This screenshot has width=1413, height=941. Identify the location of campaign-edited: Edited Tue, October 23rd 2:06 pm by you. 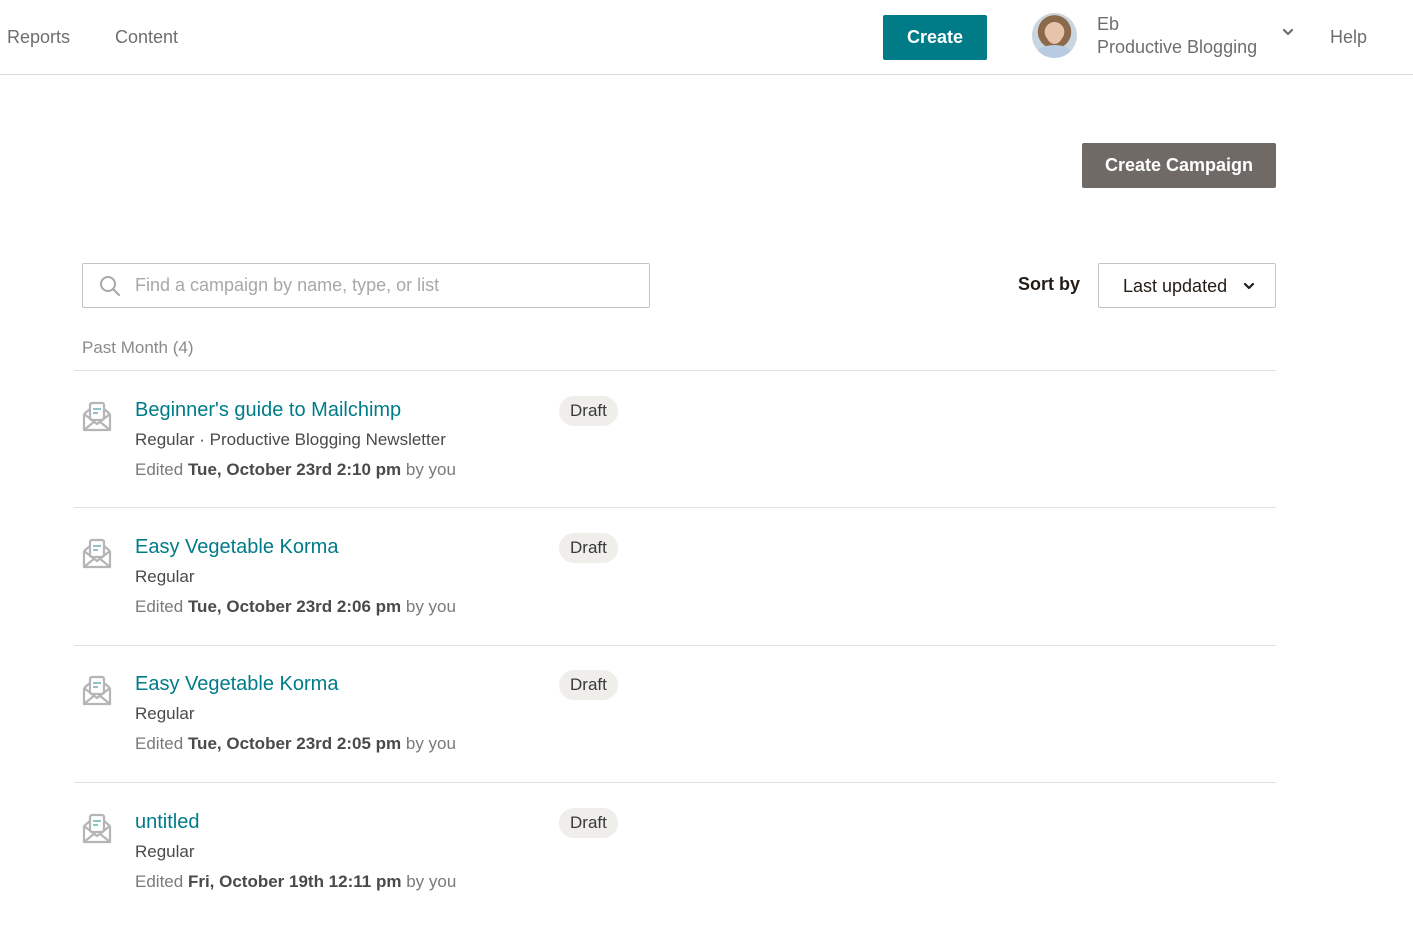
(295, 607).